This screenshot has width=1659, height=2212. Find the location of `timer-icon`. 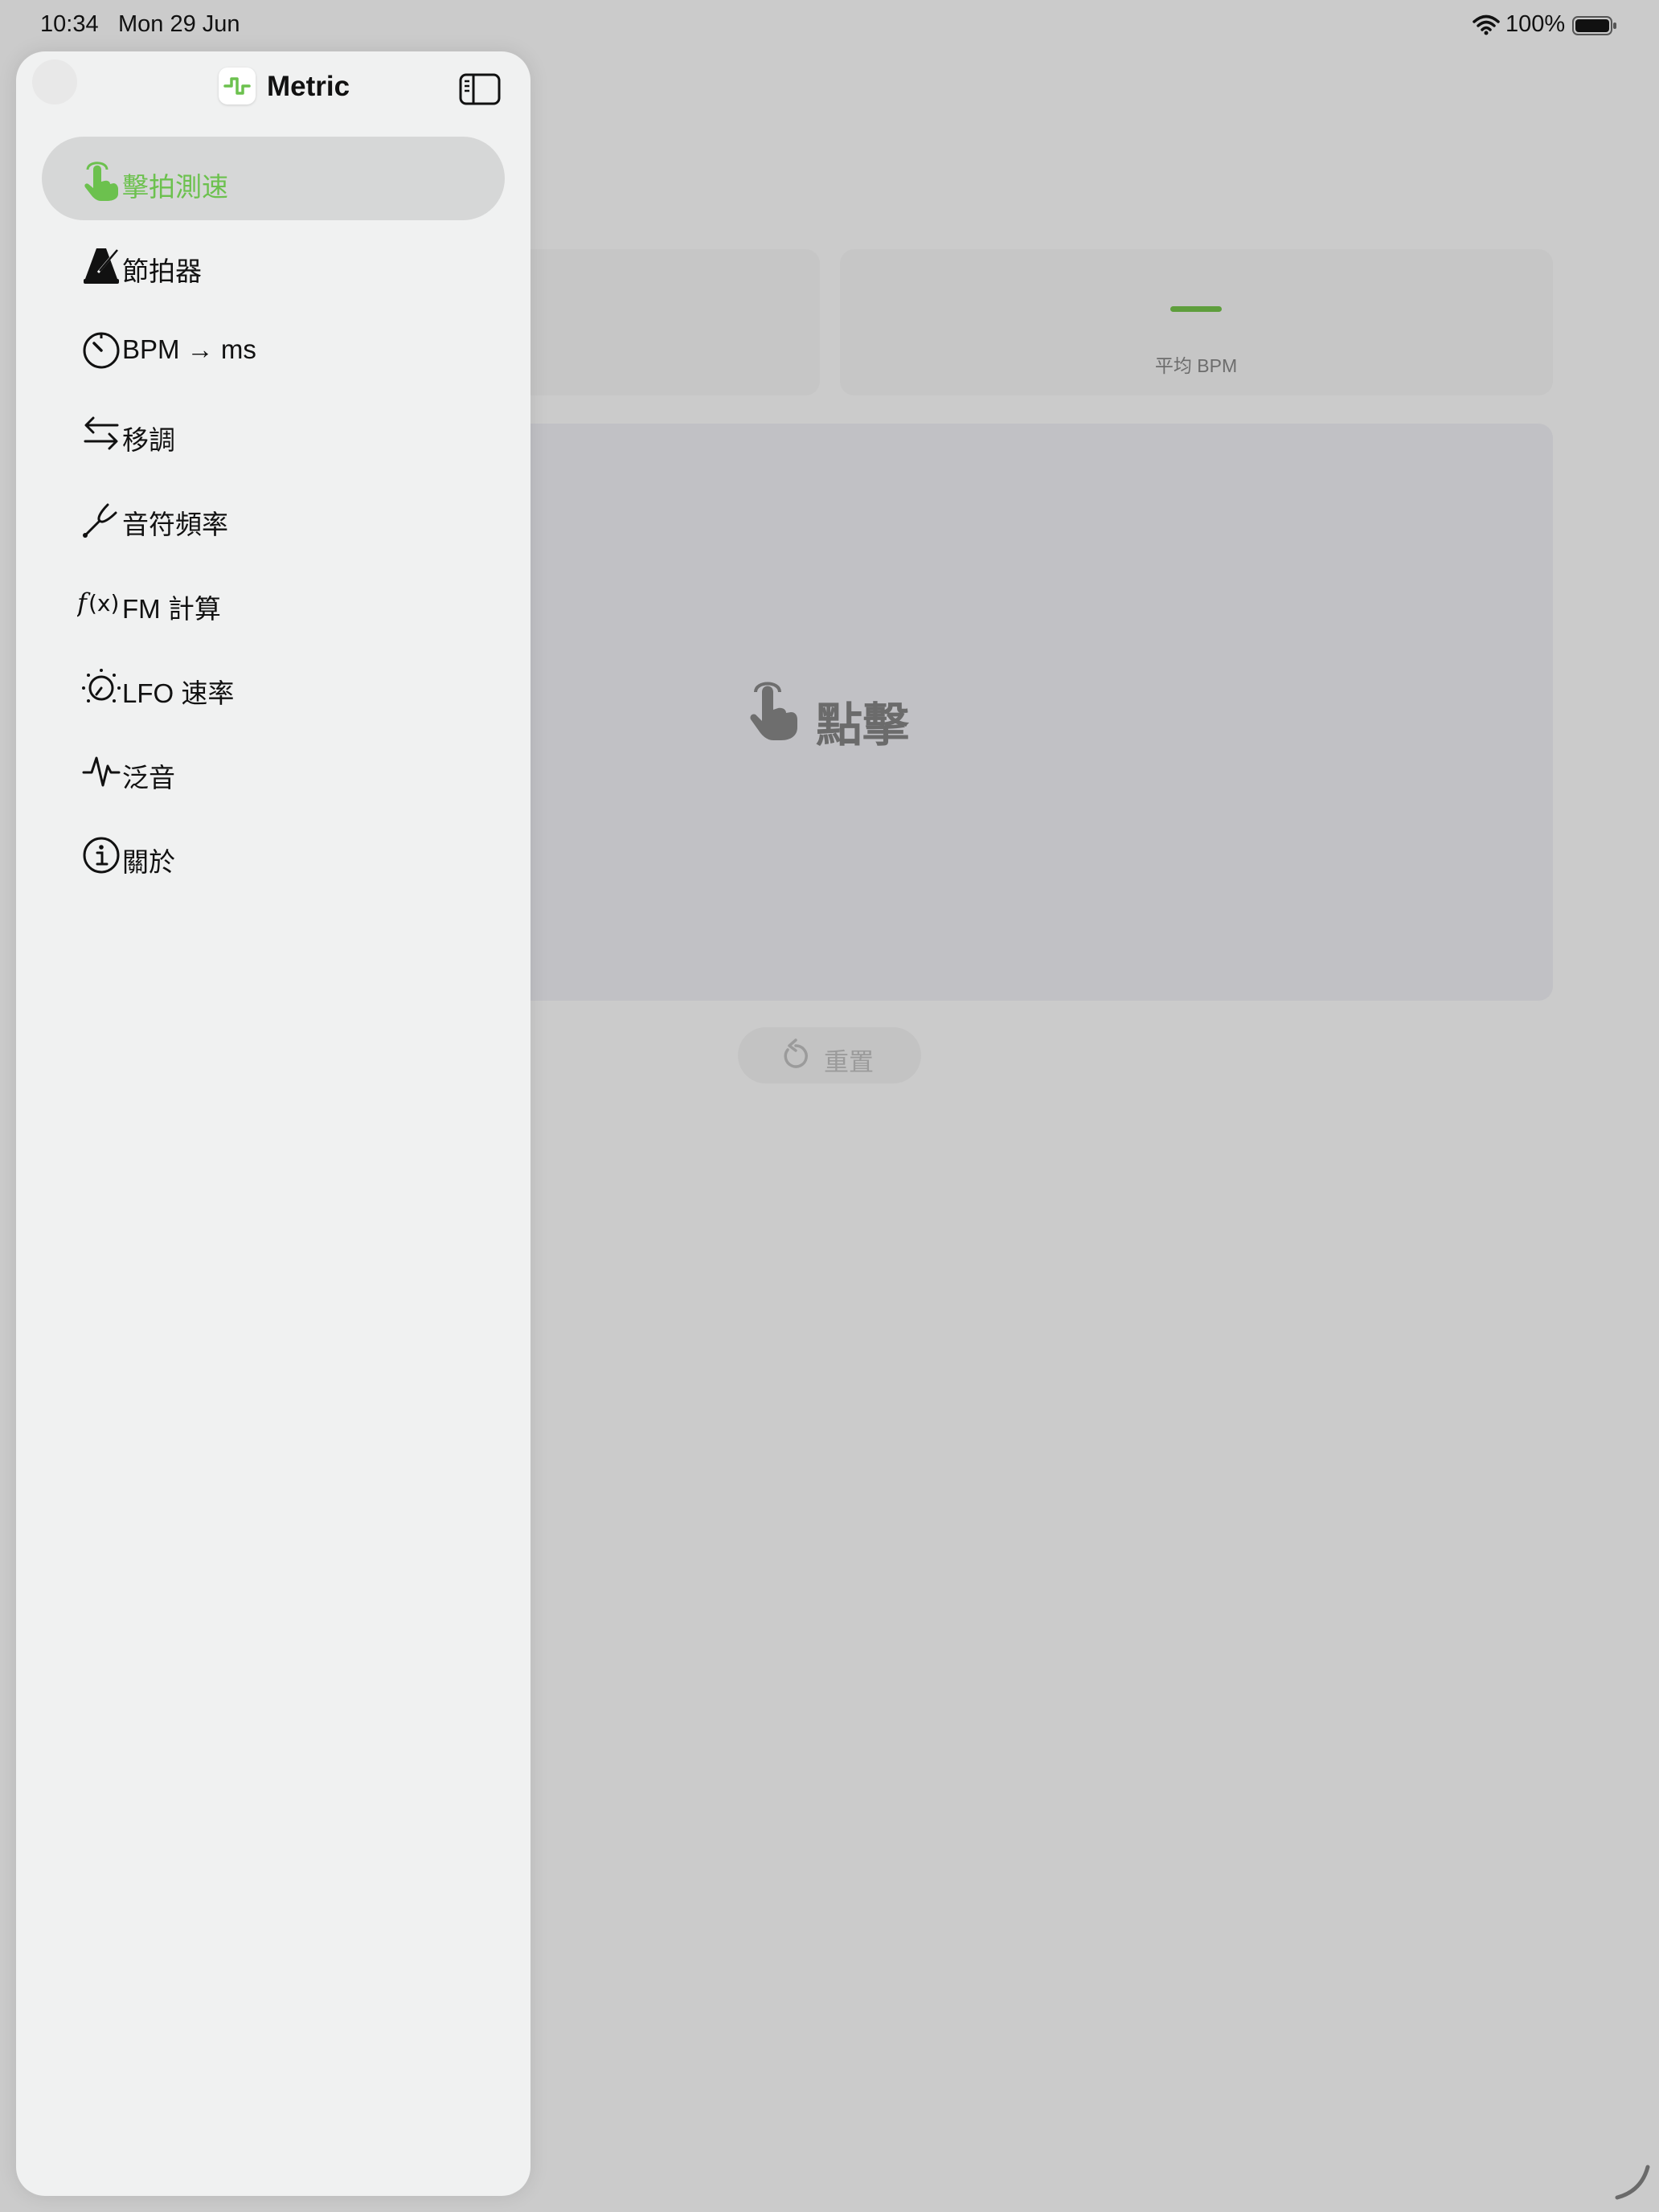

timer-icon is located at coordinates (101, 350).